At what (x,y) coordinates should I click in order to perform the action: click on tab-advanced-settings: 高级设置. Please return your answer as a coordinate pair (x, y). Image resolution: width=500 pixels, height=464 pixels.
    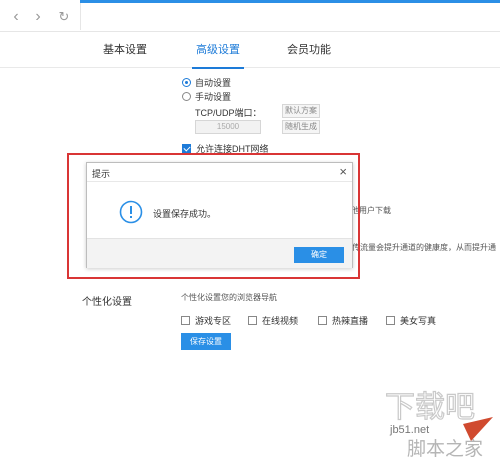
    Looking at the image, I should click on (218, 50).